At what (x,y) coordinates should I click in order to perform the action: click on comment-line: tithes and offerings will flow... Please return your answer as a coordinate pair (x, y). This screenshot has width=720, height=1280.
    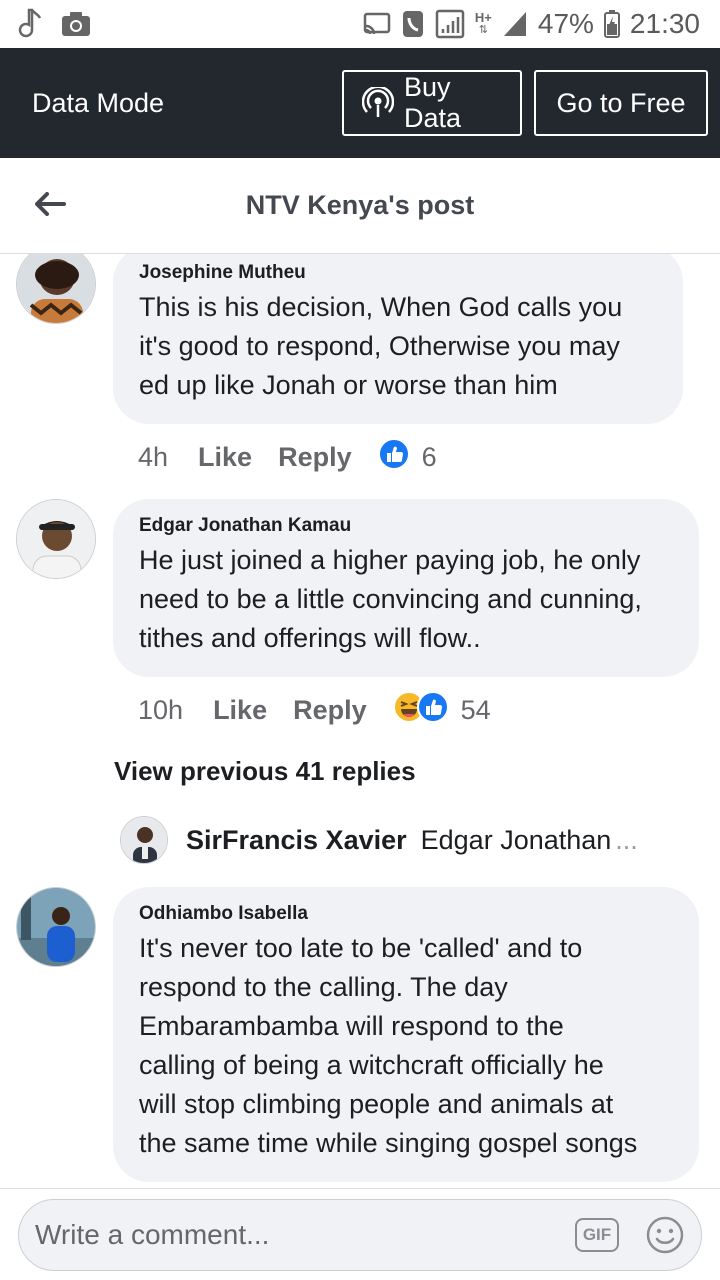
    Looking at the image, I should click on (310, 638).